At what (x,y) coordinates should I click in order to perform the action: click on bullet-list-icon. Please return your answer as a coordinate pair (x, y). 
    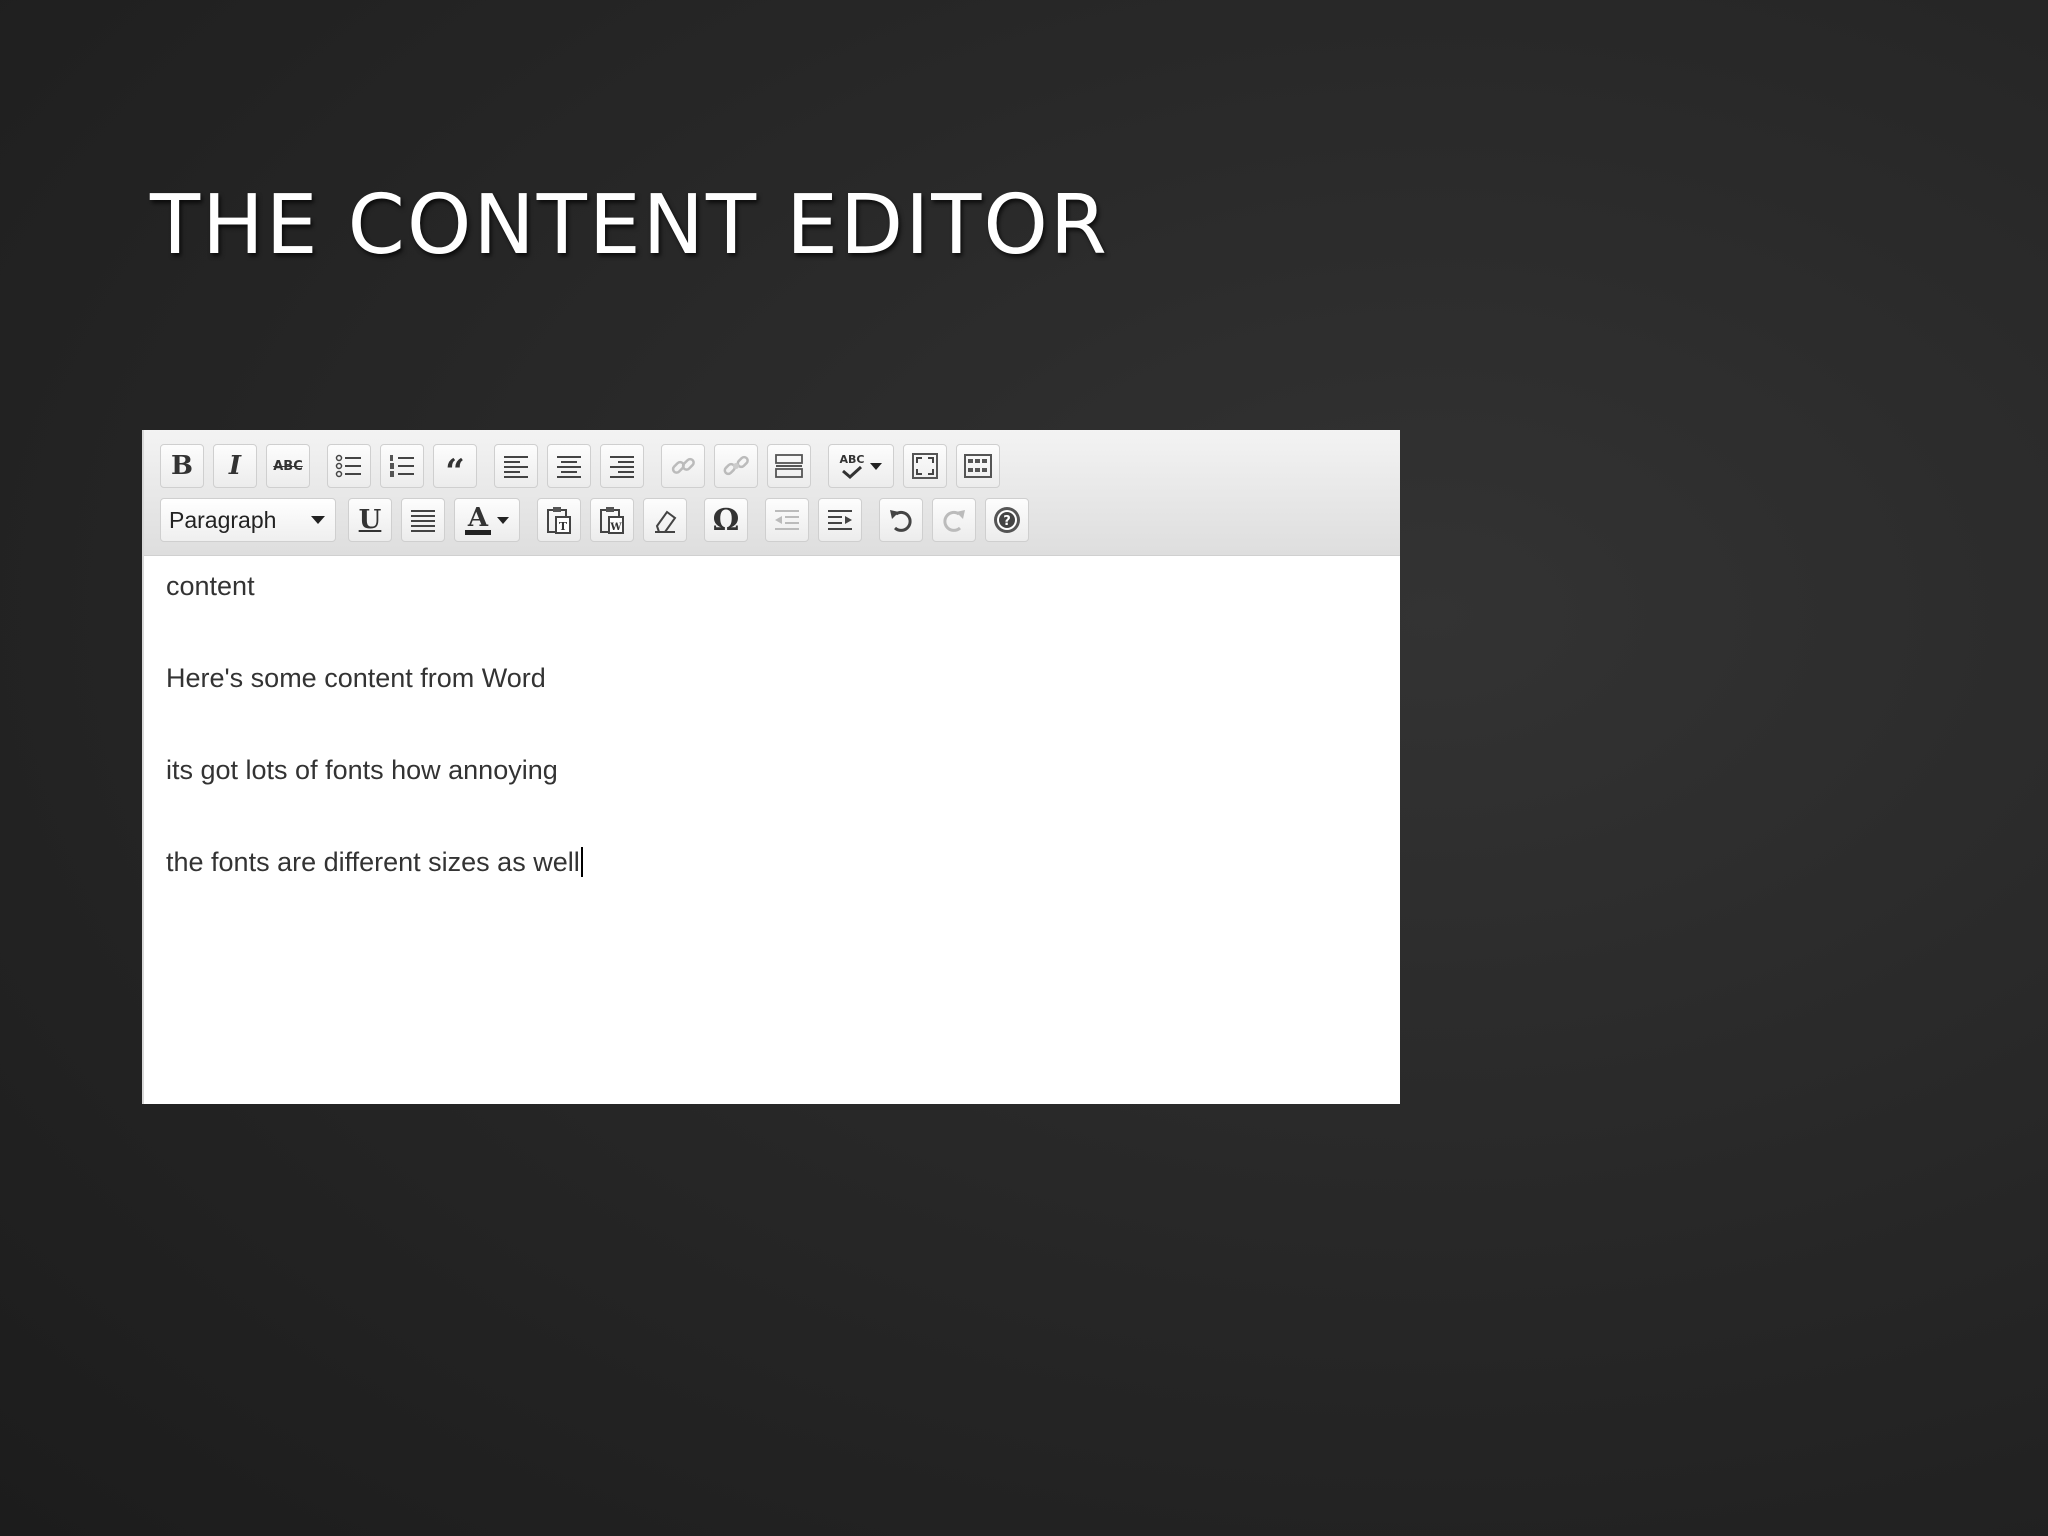
    Looking at the image, I should click on (348, 466).